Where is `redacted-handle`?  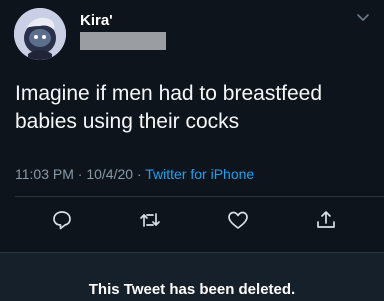 redacted-handle is located at coordinates (123, 41).